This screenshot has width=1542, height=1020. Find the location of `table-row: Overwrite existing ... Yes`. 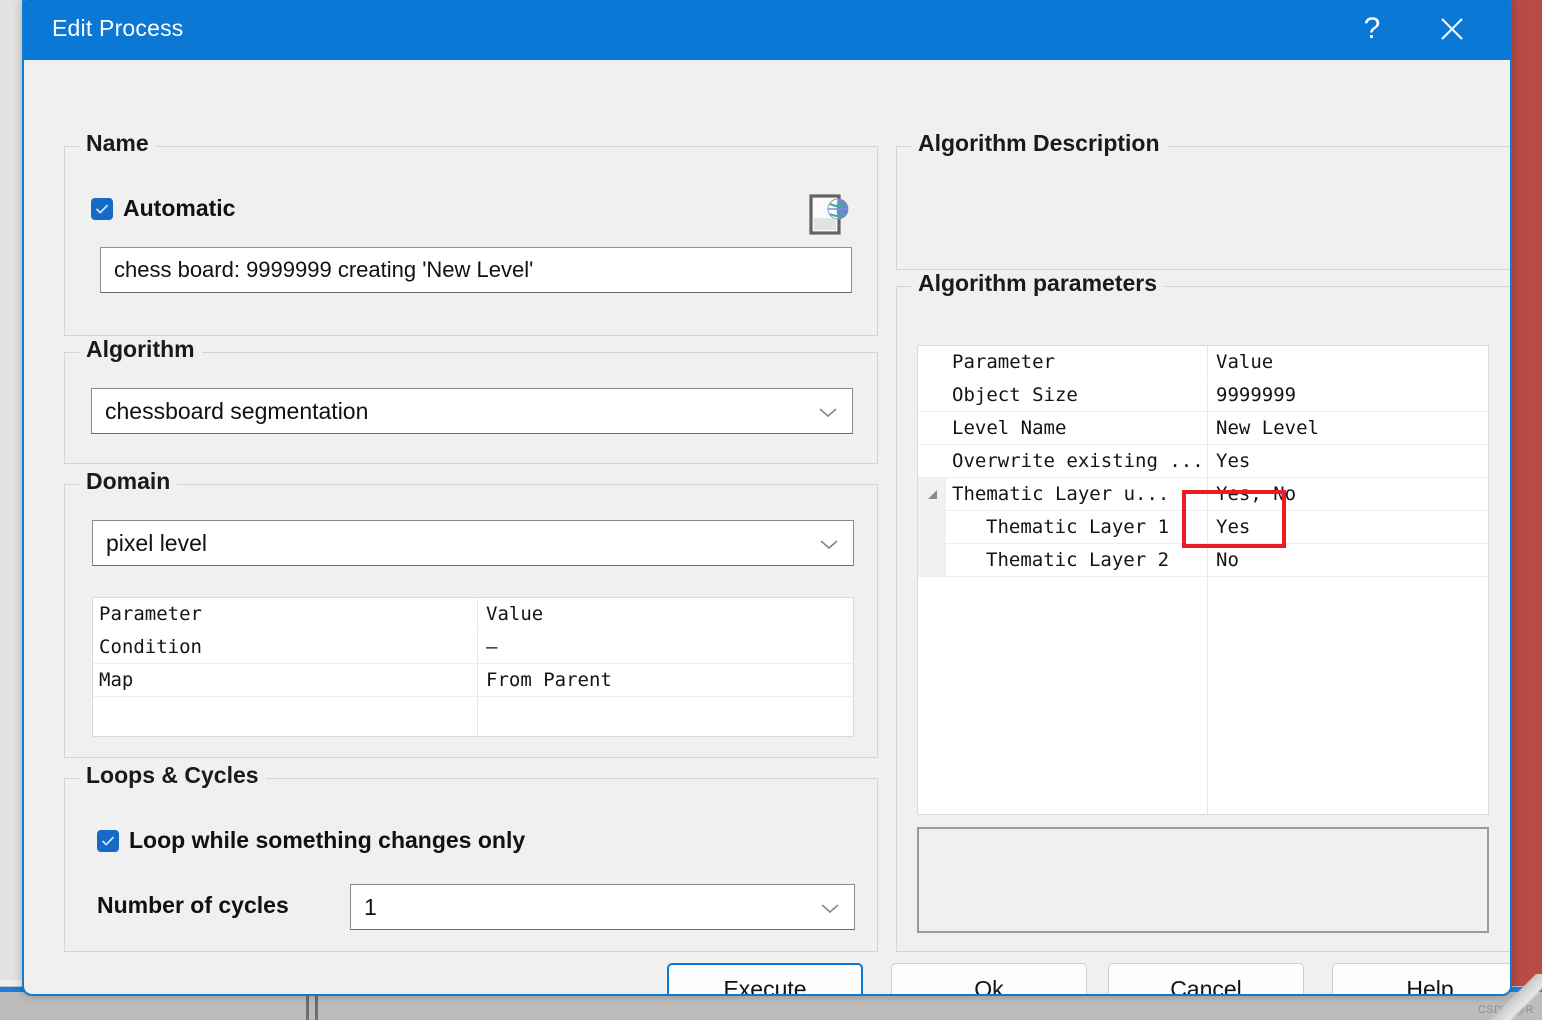

table-row: Overwrite existing ... Yes is located at coordinates (1203, 461).